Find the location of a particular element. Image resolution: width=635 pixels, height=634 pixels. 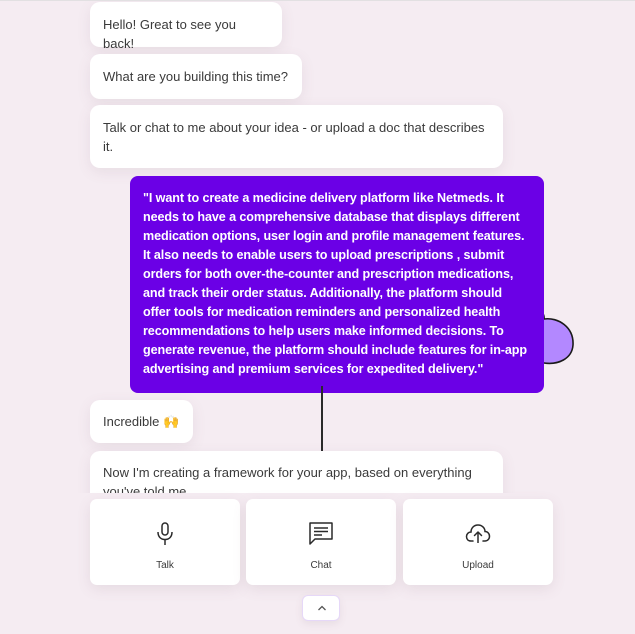

cloud-upload-icon is located at coordinates (478, 533).